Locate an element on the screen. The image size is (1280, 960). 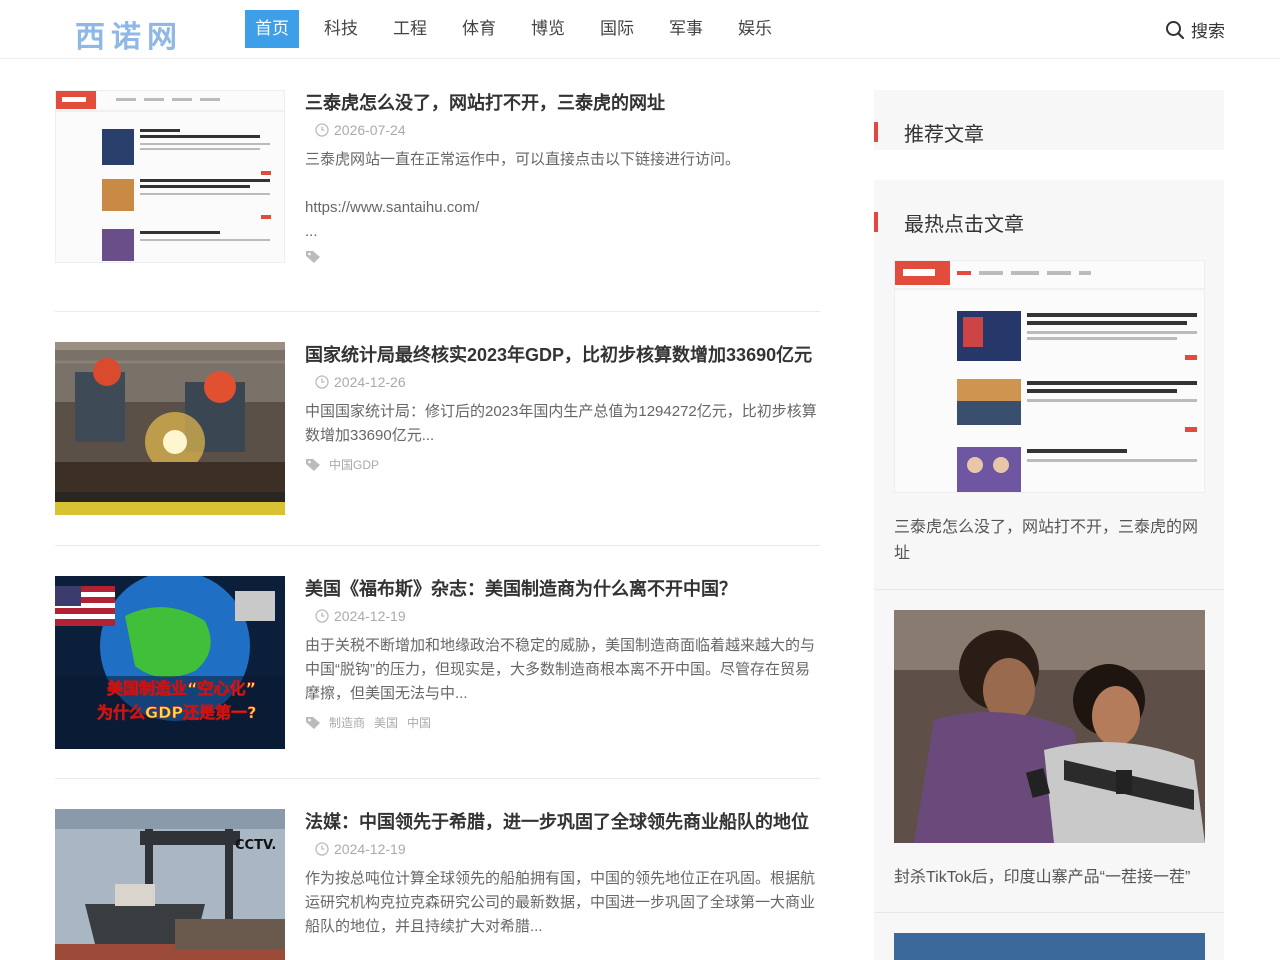
article-summary: 三泰虎网站一直在正常运作中，可以直接点击以下链接进行访问。 is located at coordinates (523, 159).